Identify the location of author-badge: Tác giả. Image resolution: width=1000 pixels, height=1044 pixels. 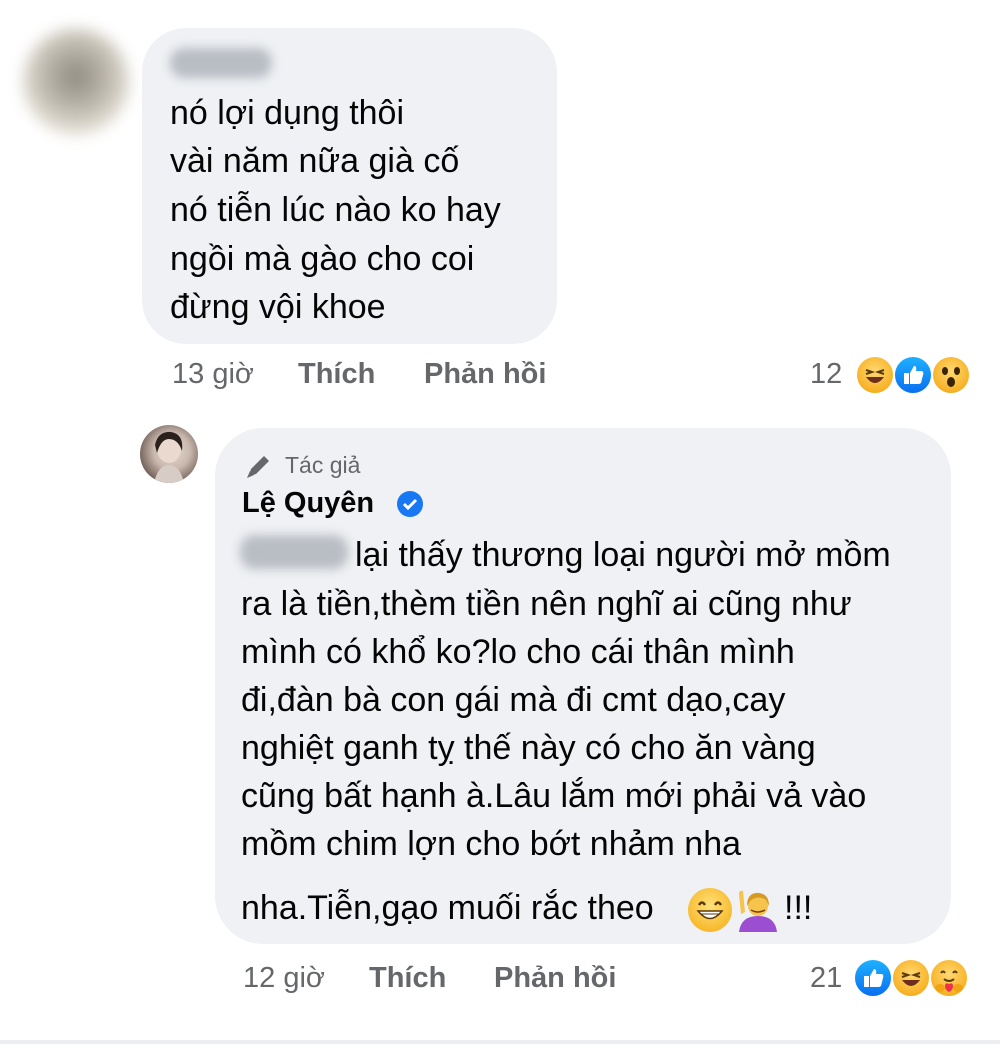
(323, 465).